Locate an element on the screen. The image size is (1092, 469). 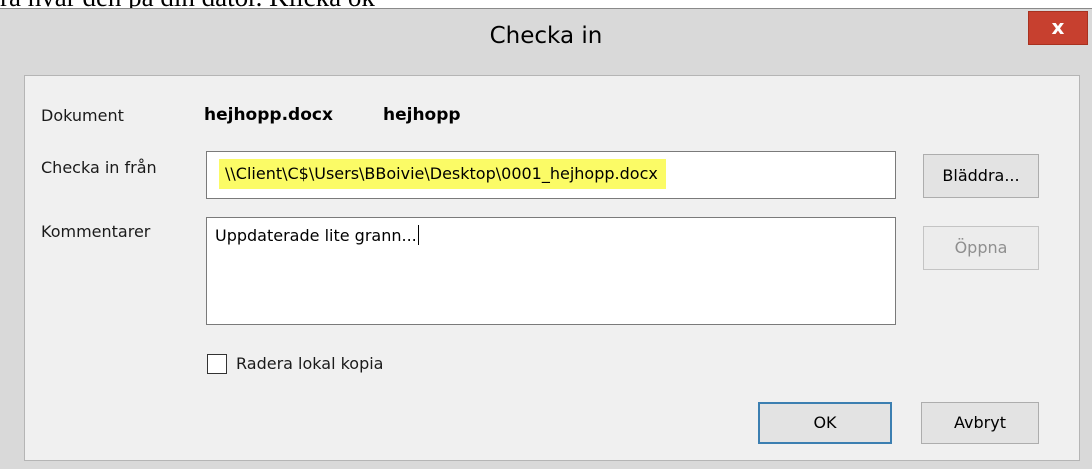
document-filename: hejhopp.docx is located at coordinates (268, 115).